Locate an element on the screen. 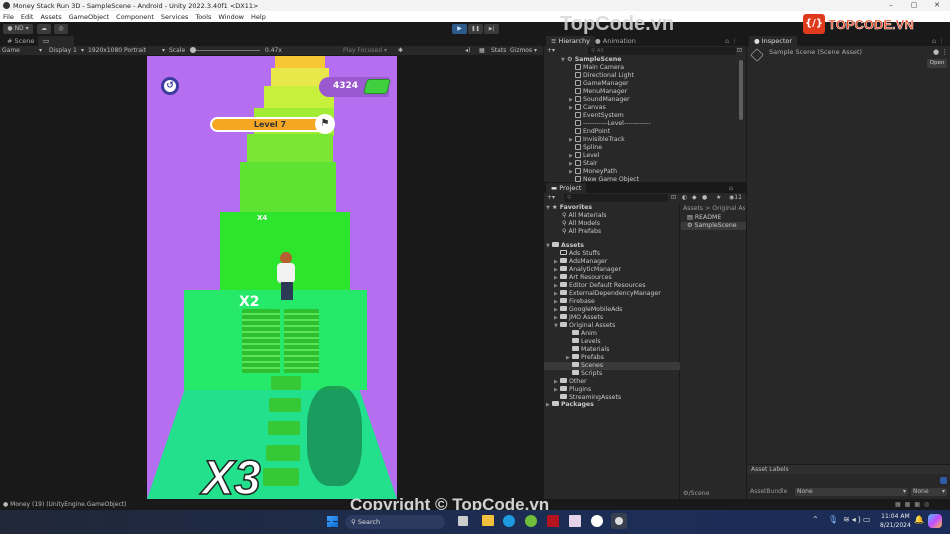  notification-bell-icon: 🔔 is located at coordinates (919, 519).